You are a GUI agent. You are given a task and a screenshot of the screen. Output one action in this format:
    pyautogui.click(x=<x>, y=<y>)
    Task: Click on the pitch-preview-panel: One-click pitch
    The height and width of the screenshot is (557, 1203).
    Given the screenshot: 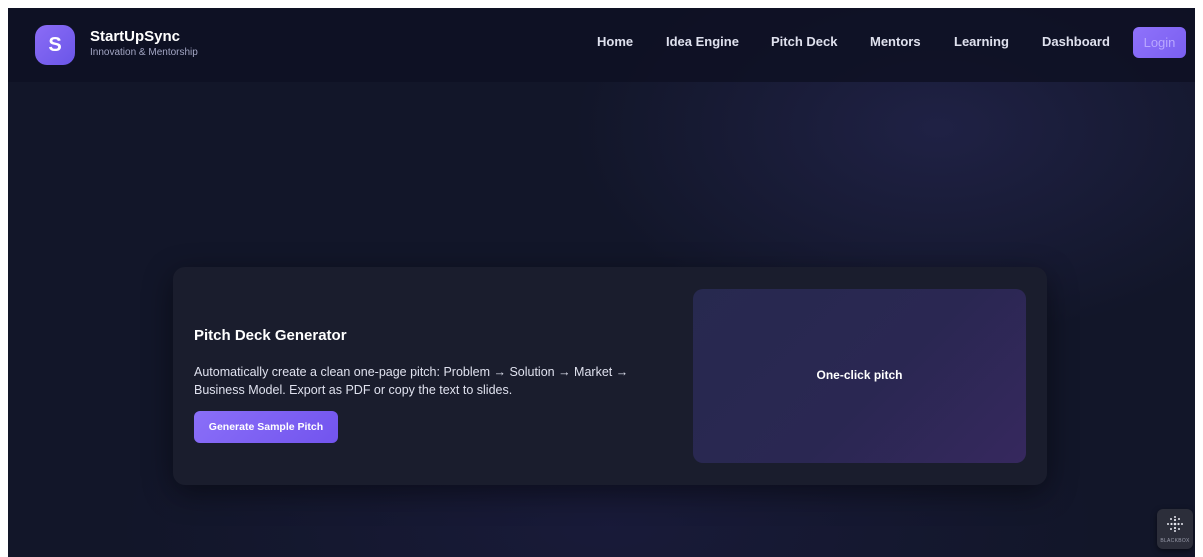 What is the action you would take?
    pyautogui.click(x=859, y=376)
    